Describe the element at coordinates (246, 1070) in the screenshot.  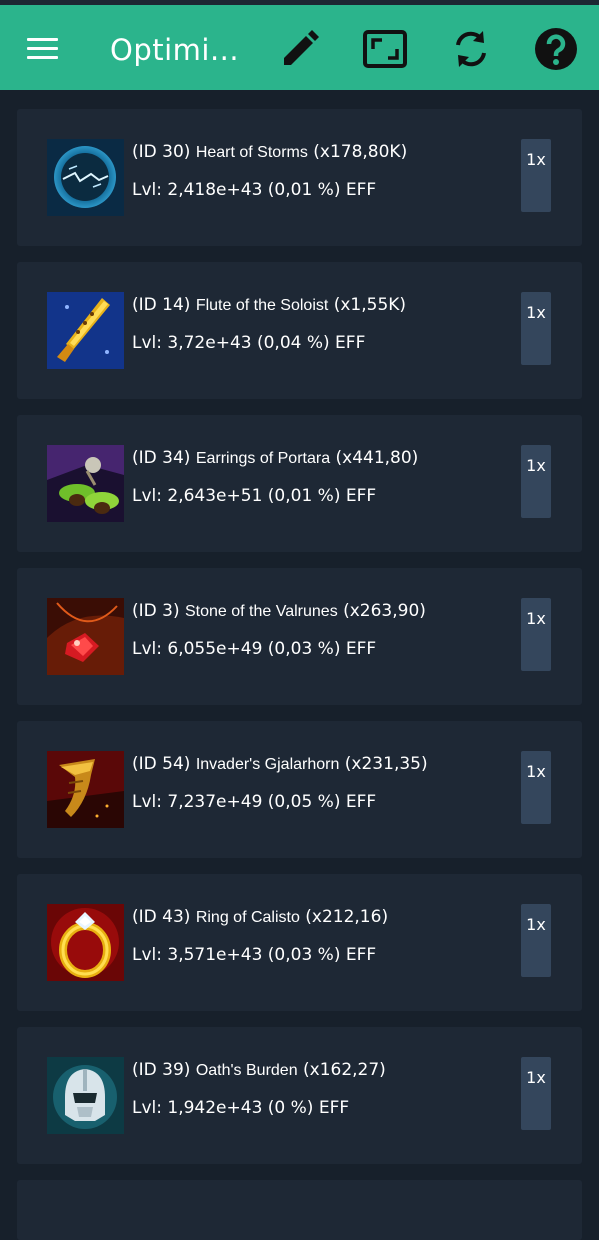
I see `item-name: Oath's Burden` at that location.